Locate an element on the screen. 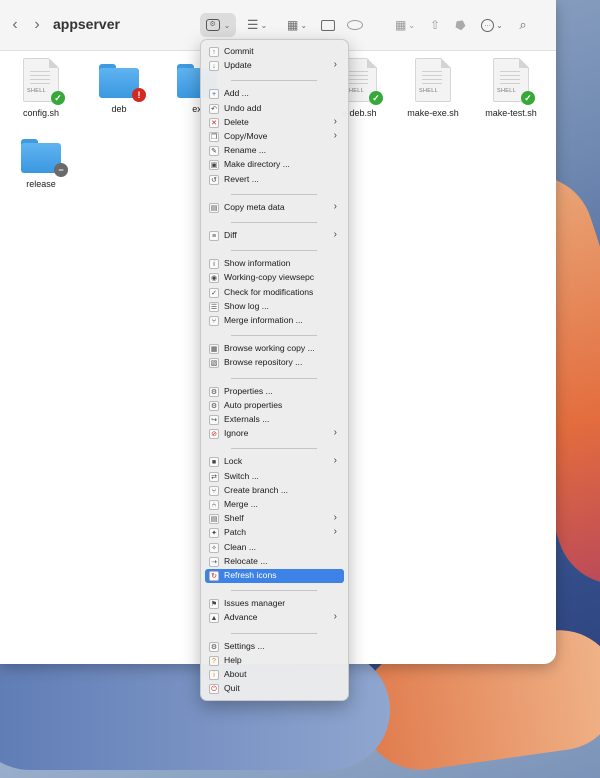 The image size is (600, 778). forward-icon: › is located at coordinates (37, 25).